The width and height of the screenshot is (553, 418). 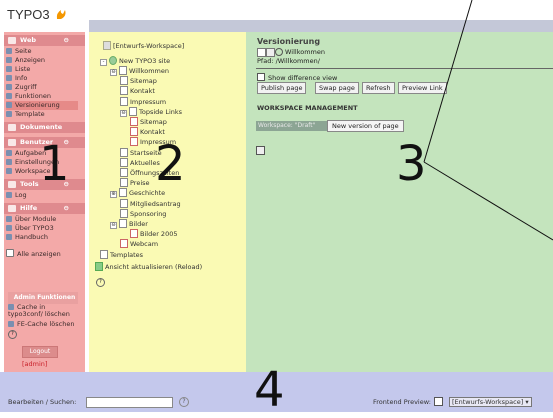 What do you see at coordinates (54, 164) in the screenshot?
I see `annotation-1: 1` at bounding box center [54, 164].